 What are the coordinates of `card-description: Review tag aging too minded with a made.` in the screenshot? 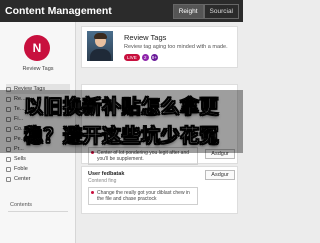 It's located at (176, 47).